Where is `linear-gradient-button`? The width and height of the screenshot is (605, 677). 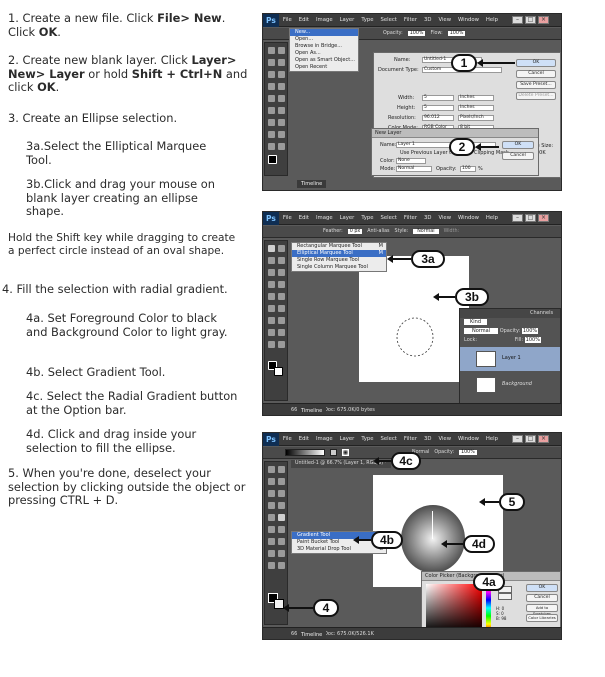 linear-gradient-button is located at coordinates (333, 452).